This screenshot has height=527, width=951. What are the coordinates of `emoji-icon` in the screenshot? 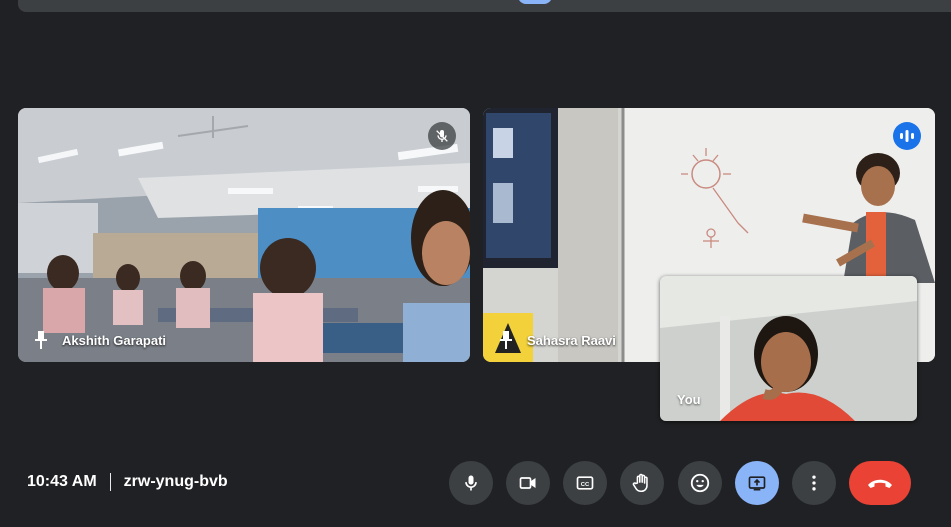 It's located at (700, 483).